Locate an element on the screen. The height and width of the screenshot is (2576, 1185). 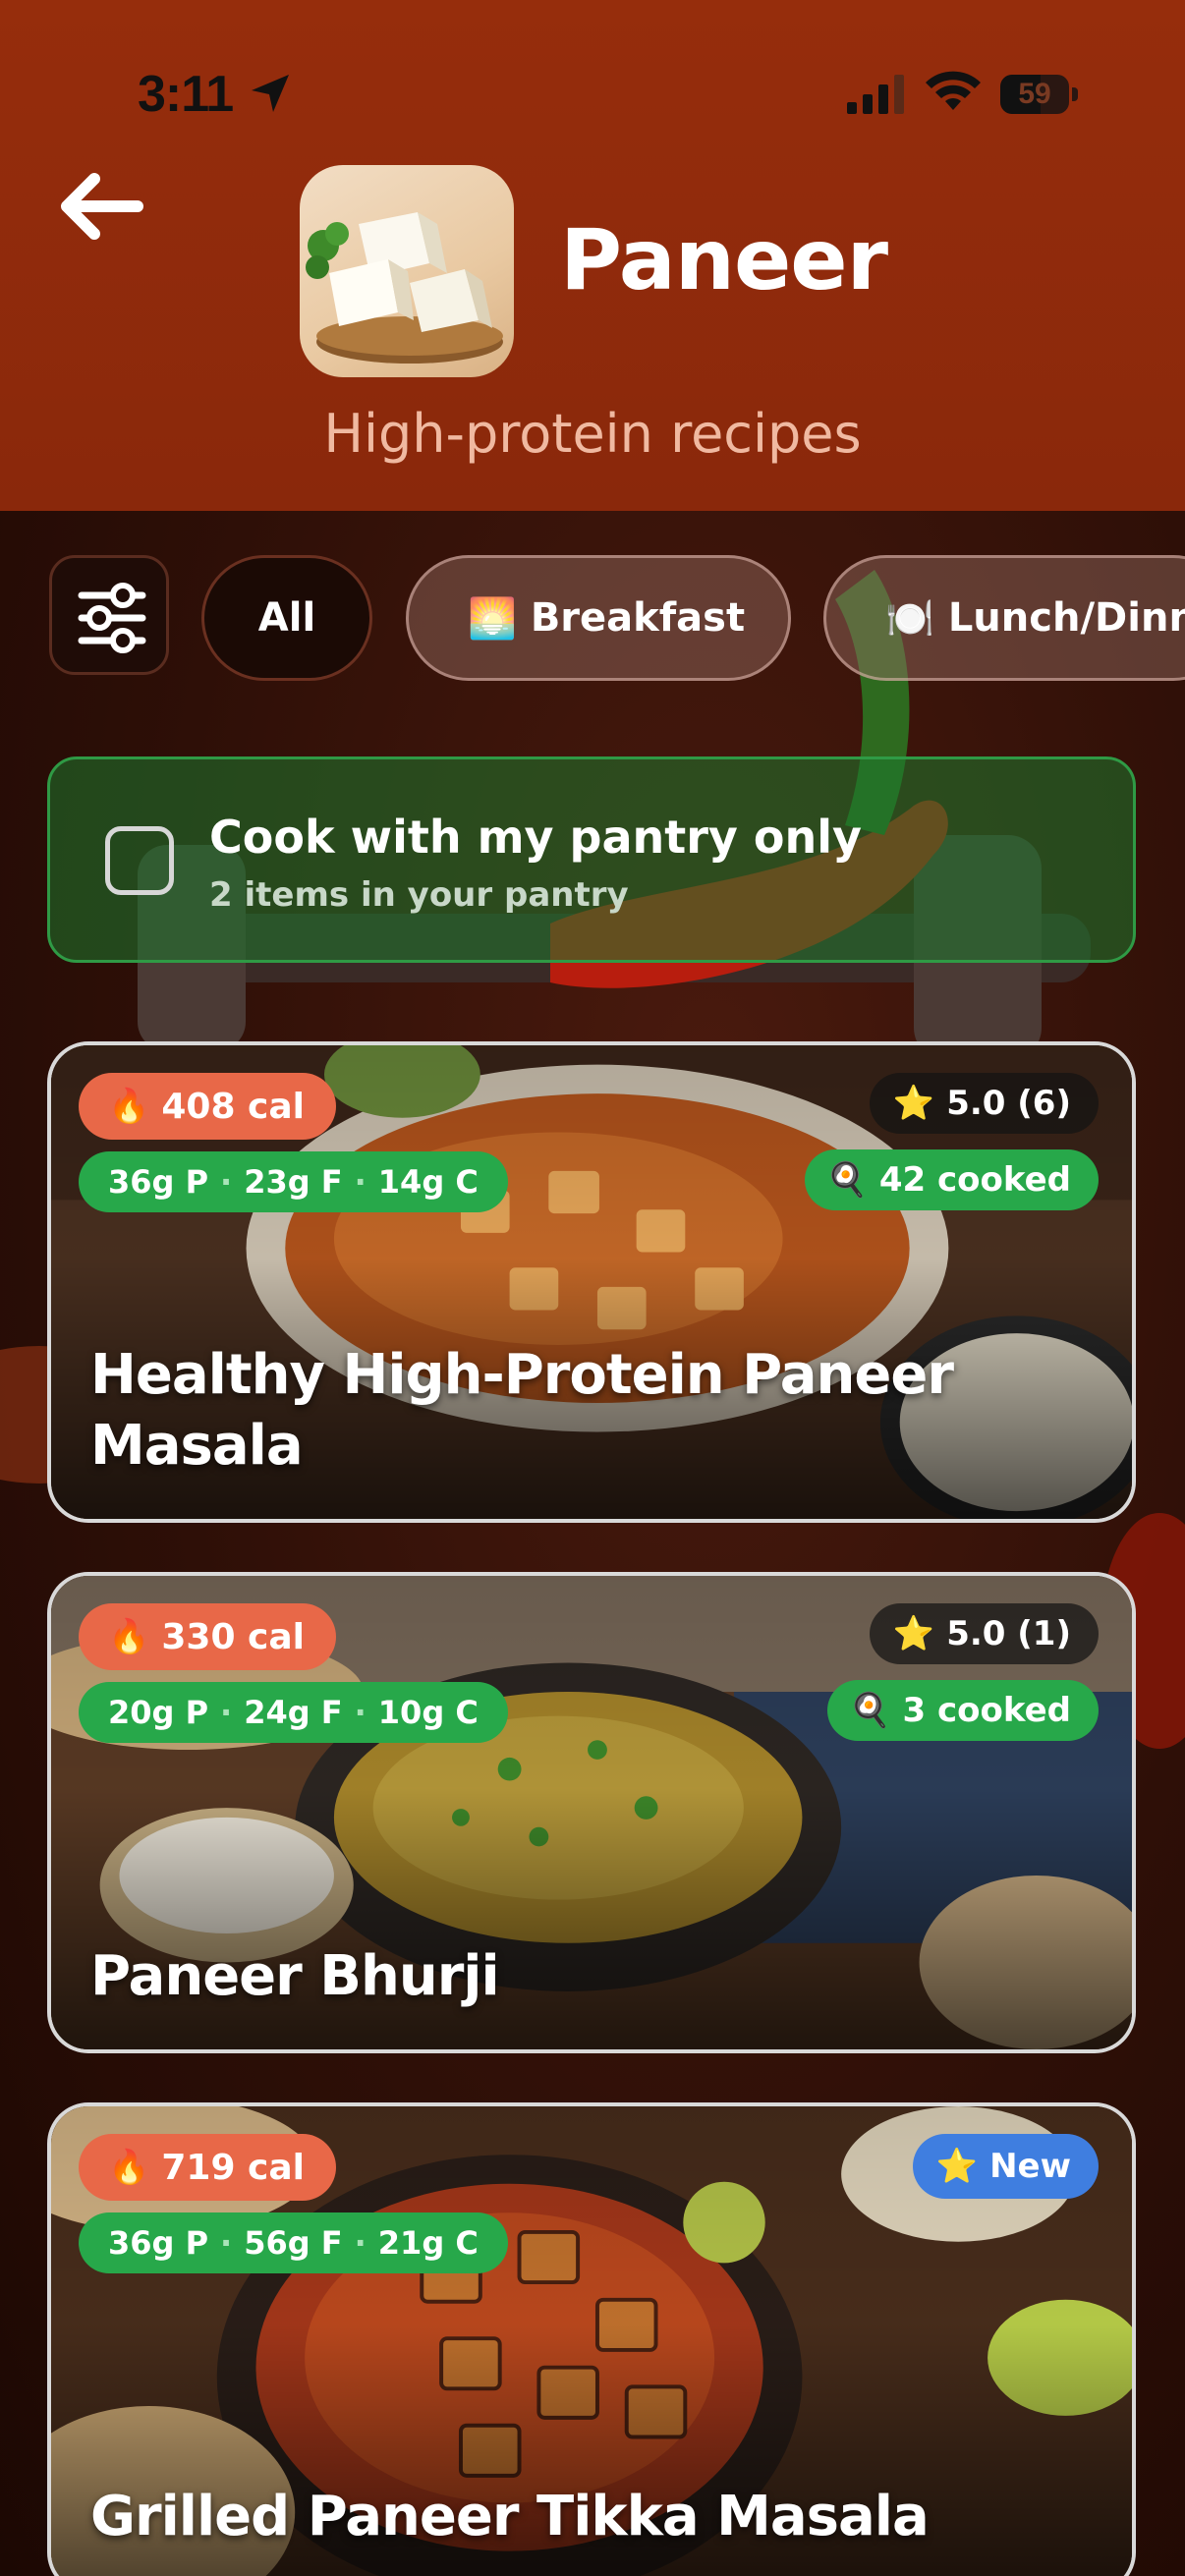
calorie-badge: 🔥 330 cal is located at coordinates (208, 1636).